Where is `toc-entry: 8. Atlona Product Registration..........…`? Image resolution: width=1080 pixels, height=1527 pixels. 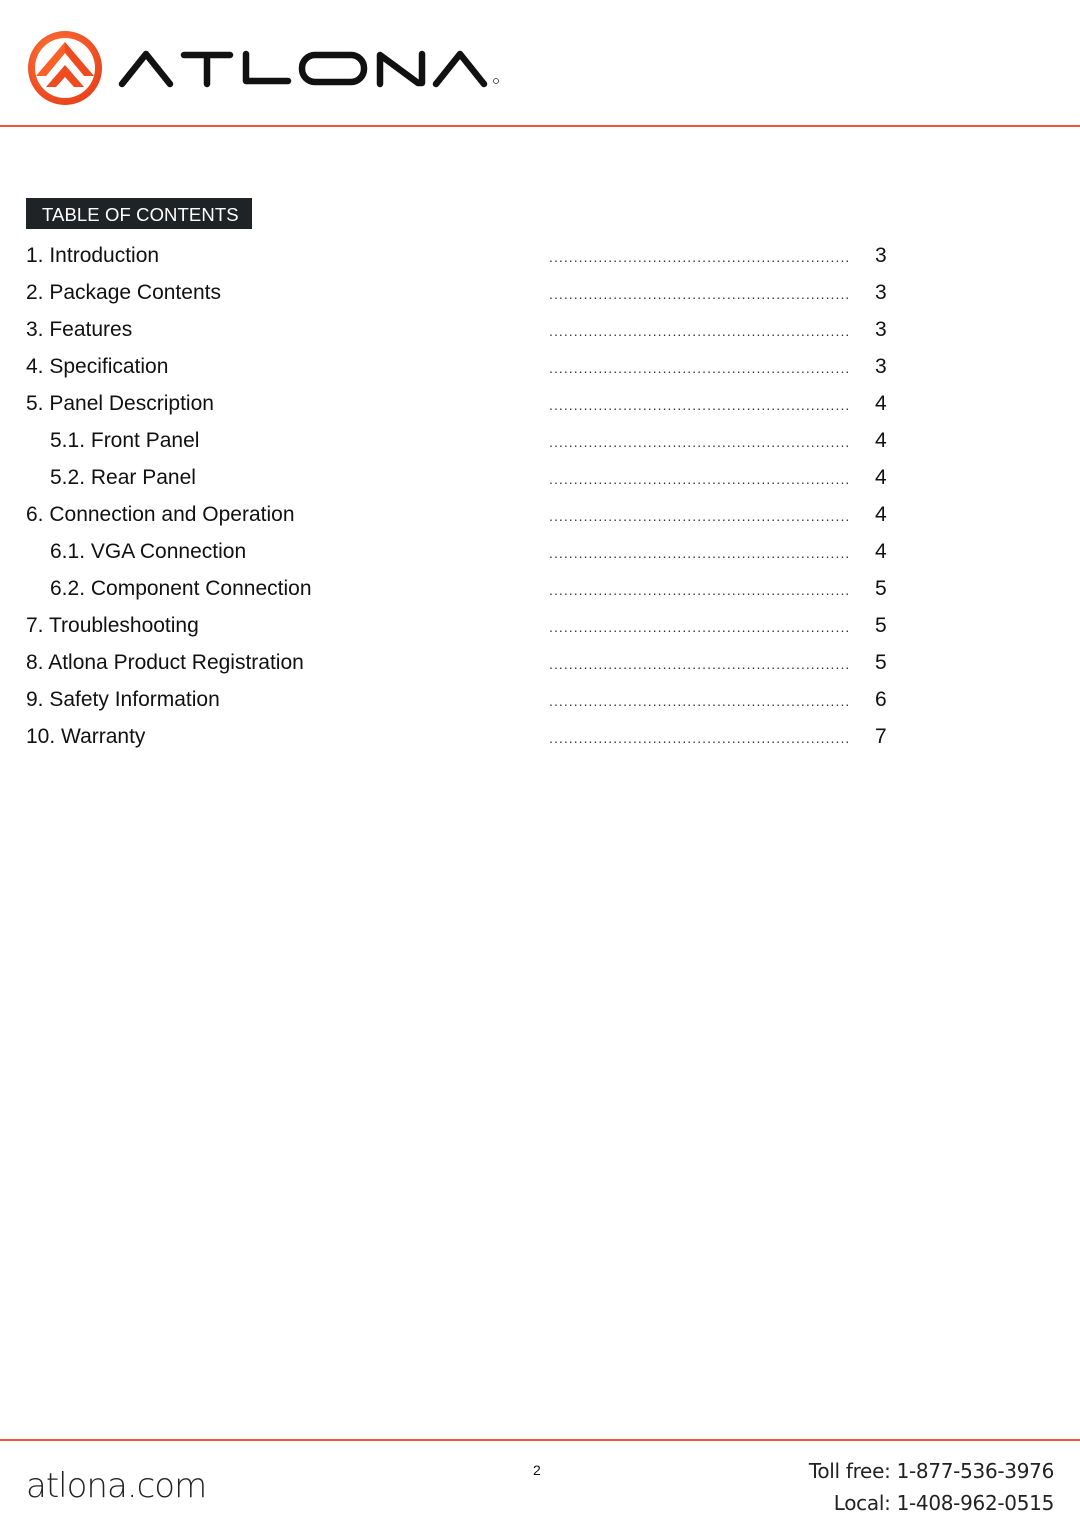
toc-entry: 8. Atlona Product Registration..........… is located at coordinates (540, 663).